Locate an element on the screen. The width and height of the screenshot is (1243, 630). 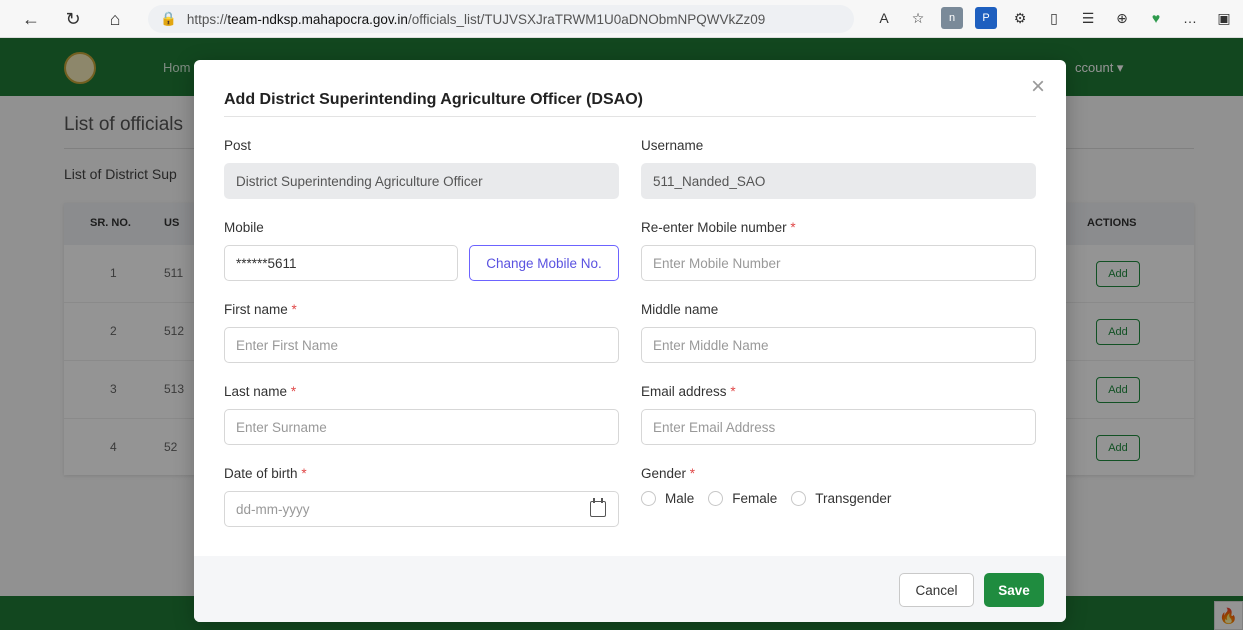
gender-male-radio is located at coordinates (648, 498).